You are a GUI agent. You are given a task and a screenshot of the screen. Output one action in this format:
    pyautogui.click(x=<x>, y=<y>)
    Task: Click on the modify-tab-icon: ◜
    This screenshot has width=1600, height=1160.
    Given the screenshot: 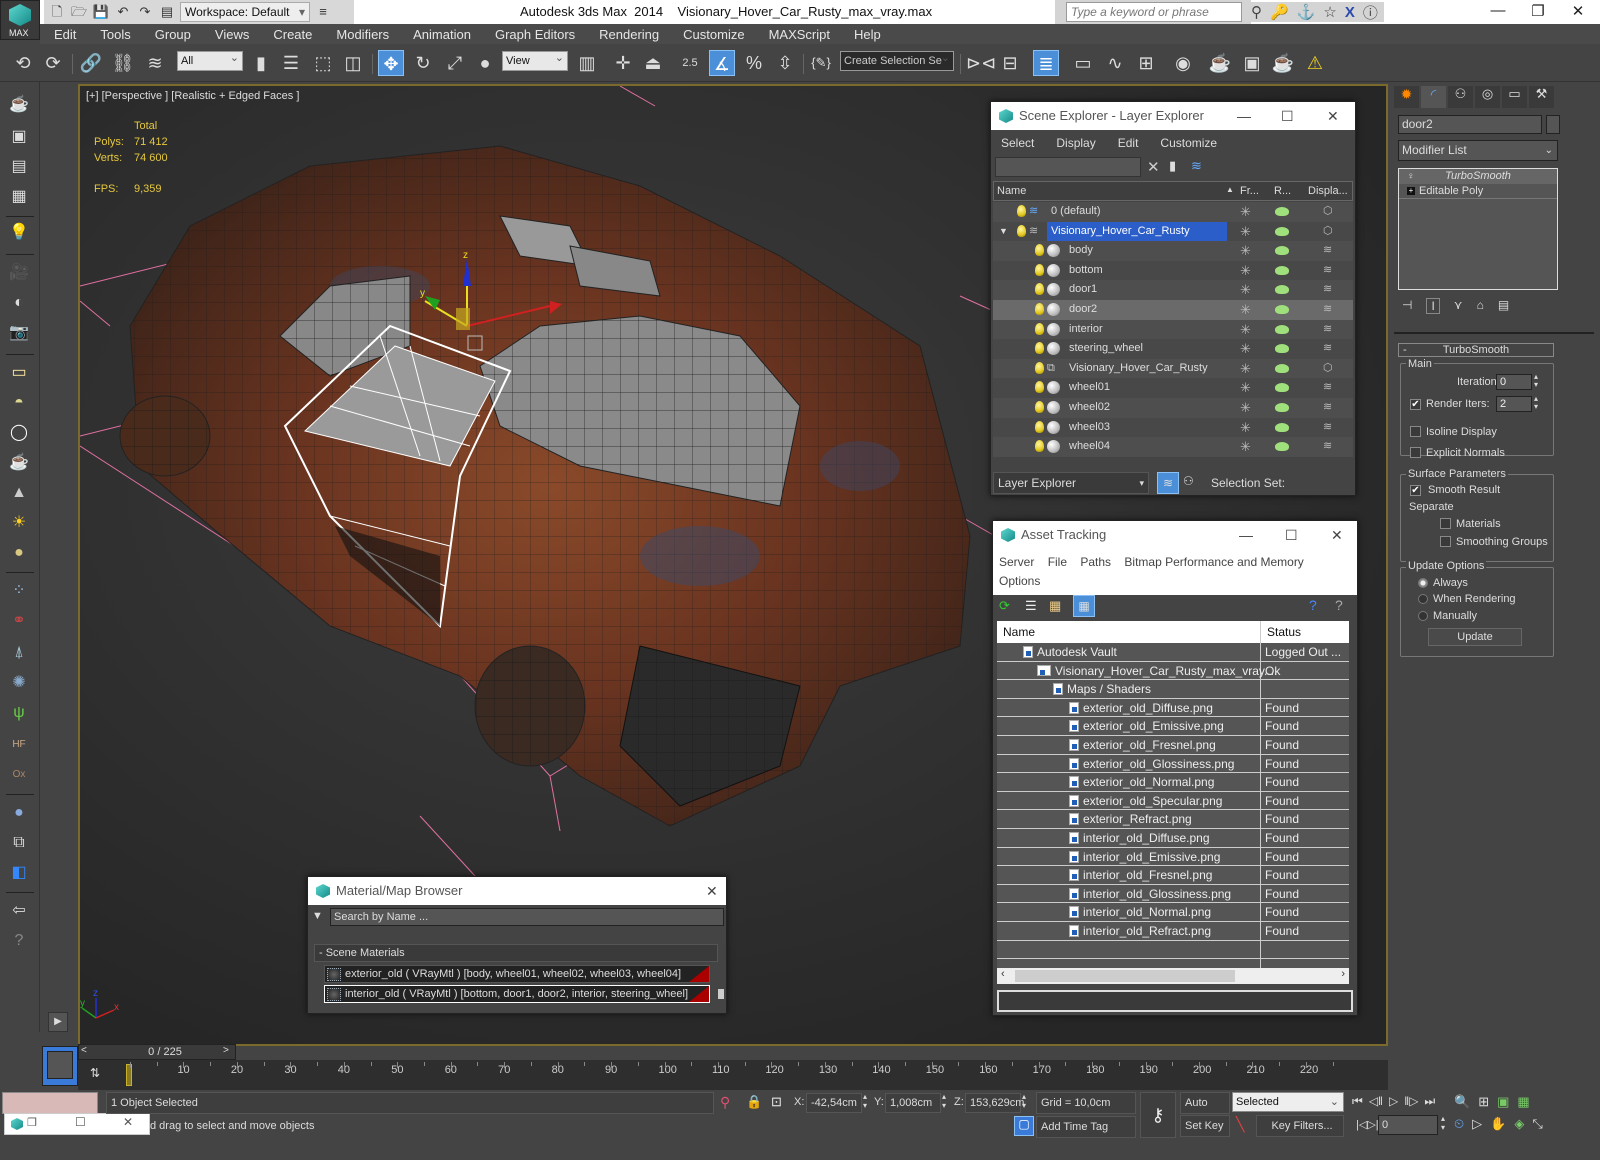 What is the action you would take?
    pyautogui.click(x=1433, y=97)
    